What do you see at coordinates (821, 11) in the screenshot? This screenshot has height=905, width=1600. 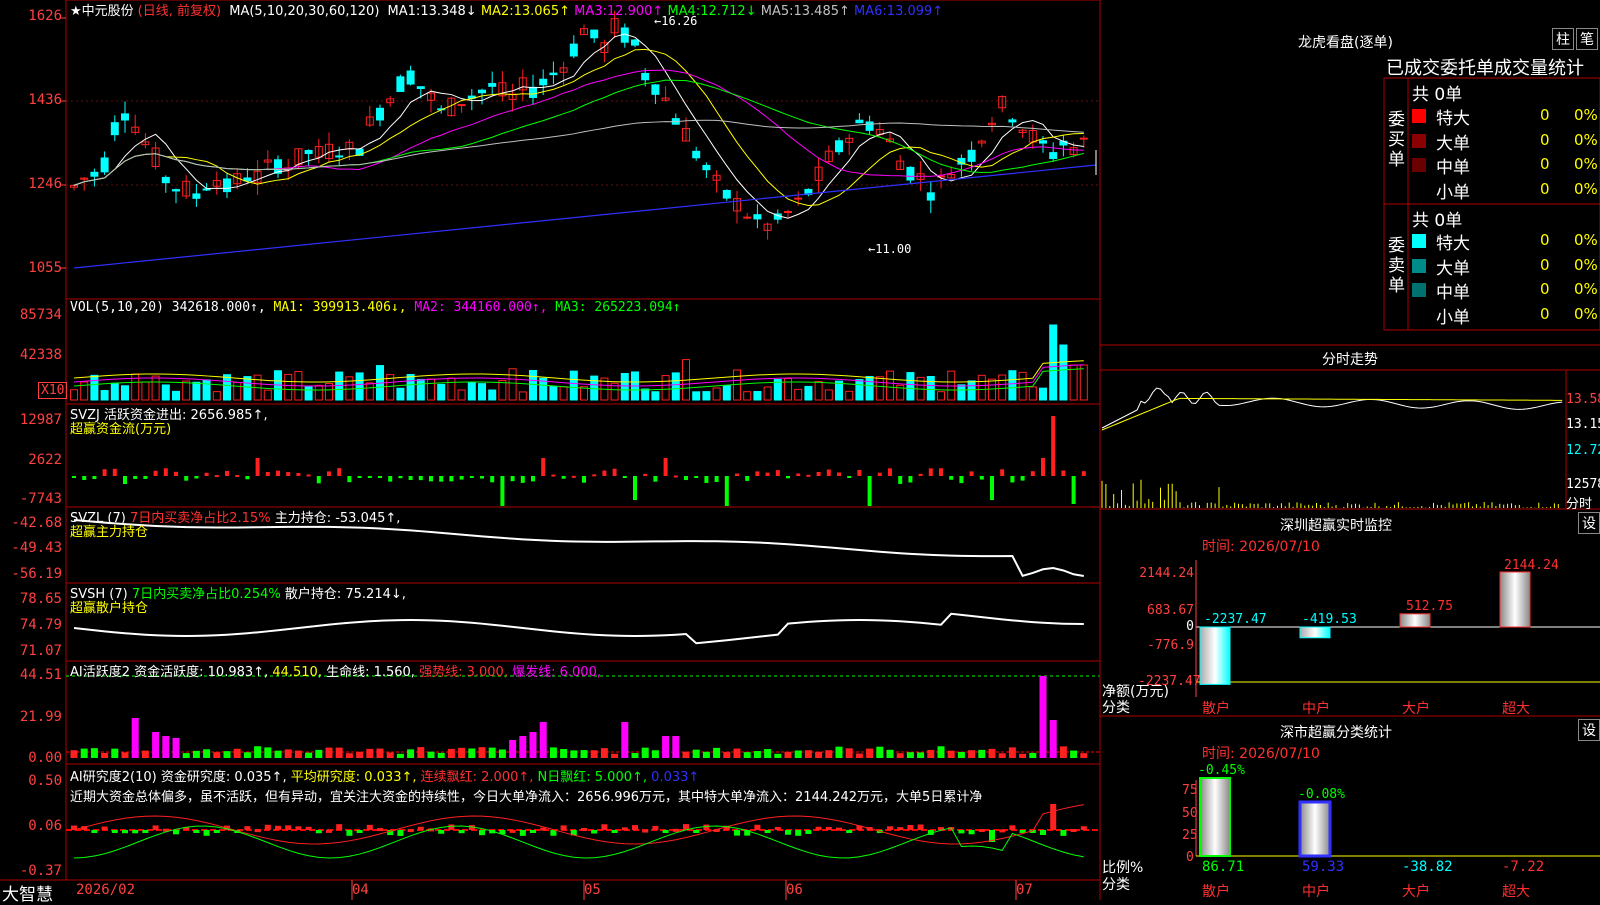 I see `ma5-value: 13.485↑` at bounding box center [821, 11].